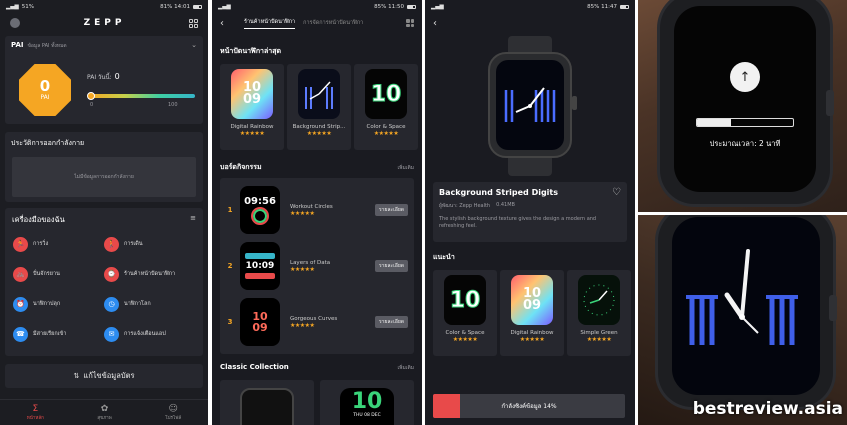 The height and width of the screenshot is (425, 847). What do you see at coordinates (252, 107) in the screenshot?
I see `latest-item: 10 09 Digital Rainbow ★★★★★` at bounding box center [252, 107].